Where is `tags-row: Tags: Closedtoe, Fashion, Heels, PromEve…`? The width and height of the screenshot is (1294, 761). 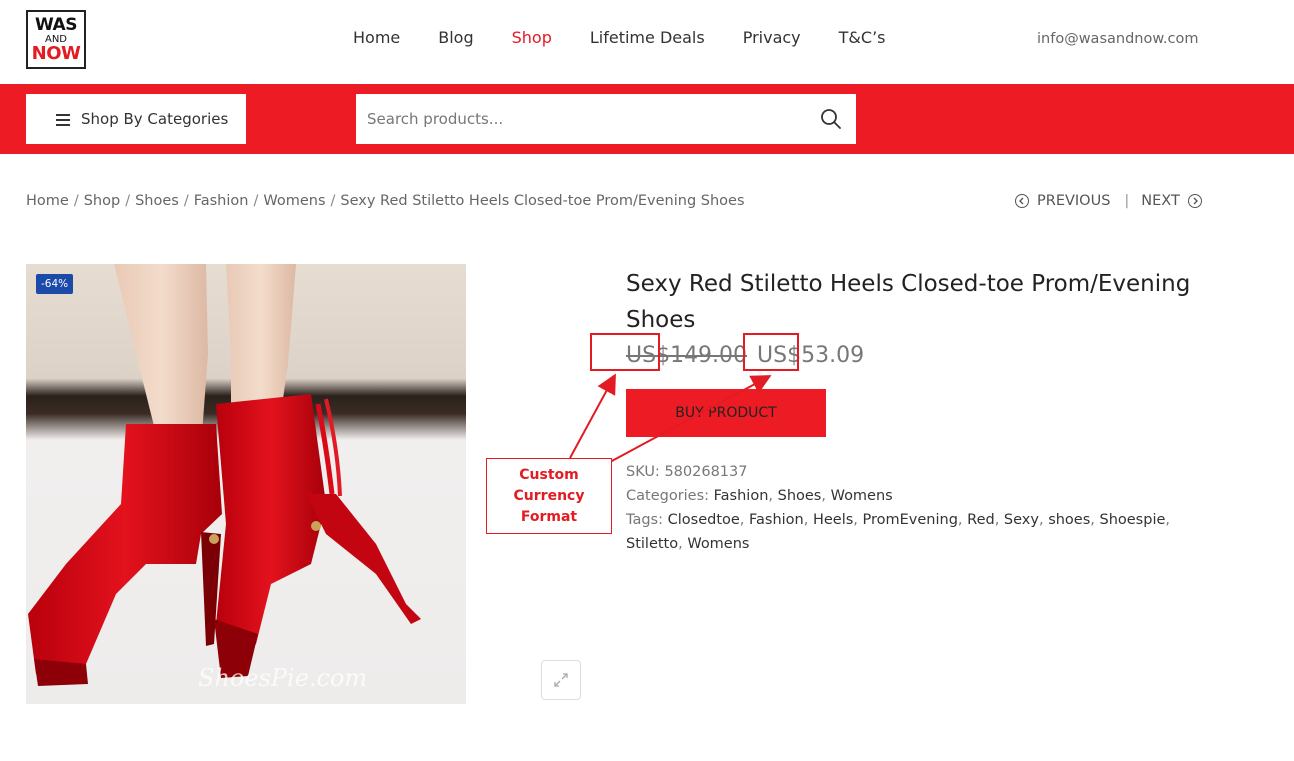 tags-row: Tags: Closedtoe, Fashion, Heels, PromEve… is located at coordinates (898, 532).